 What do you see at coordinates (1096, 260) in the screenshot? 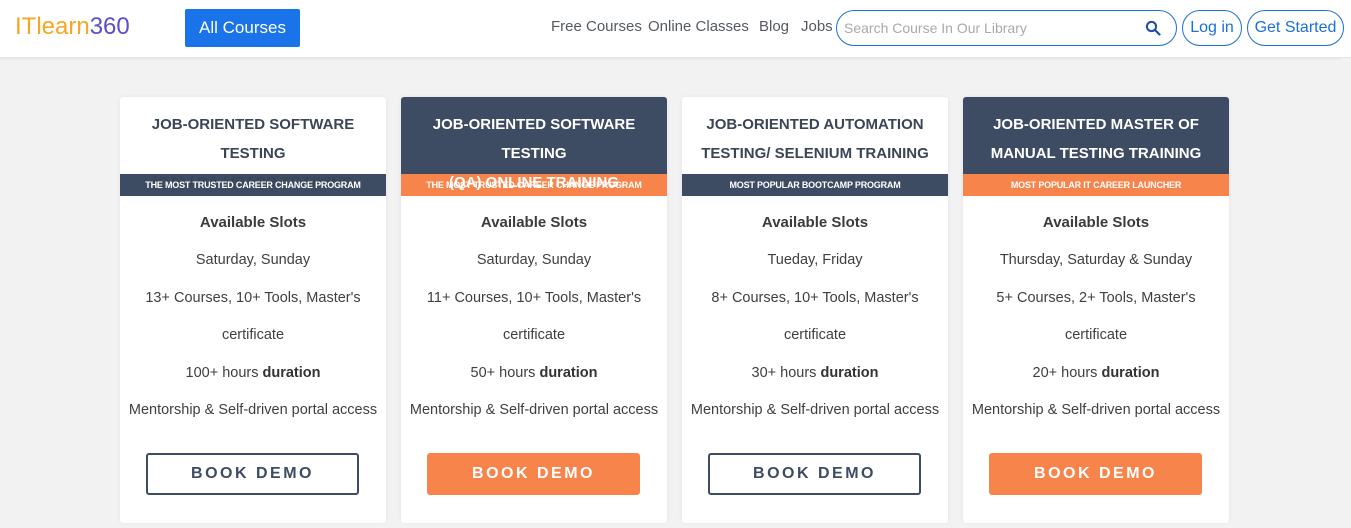
I see `slot-days: Thursday, Saturday & Sunday` at bounding box center [1096, 260].